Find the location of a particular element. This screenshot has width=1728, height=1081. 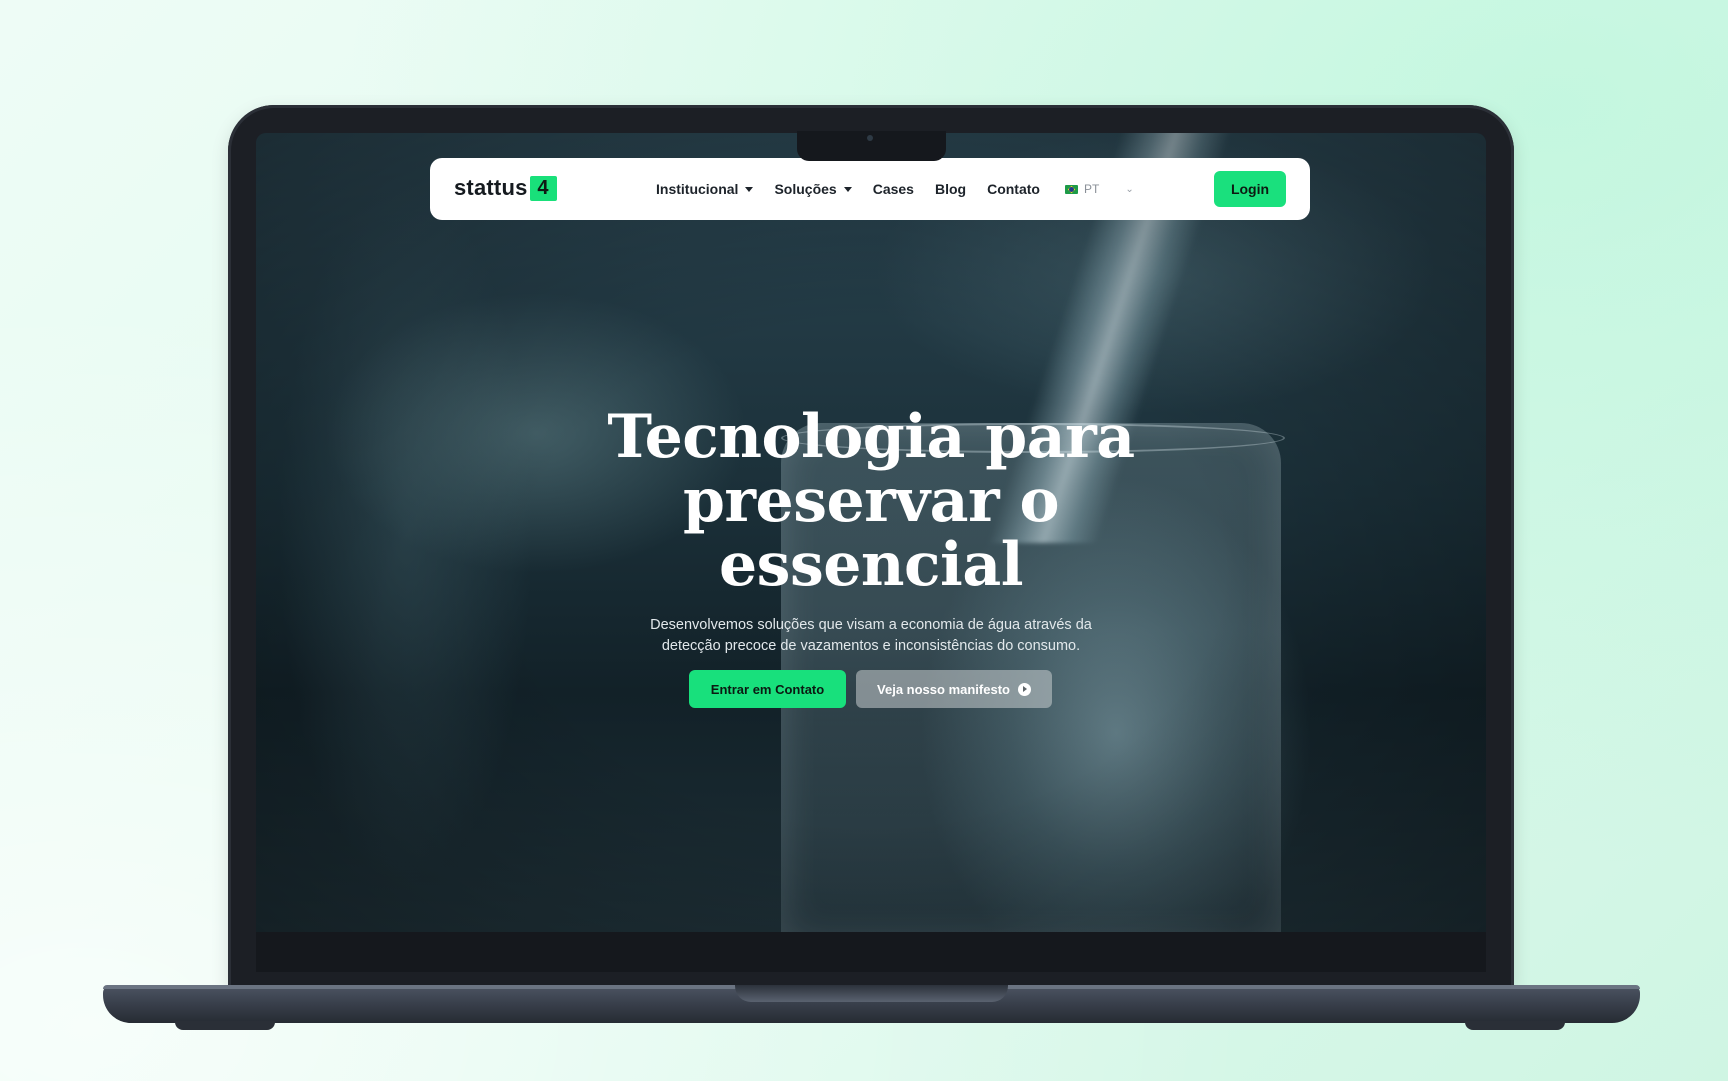

nav-item-label: Blog is located at coordinates (950, 189).